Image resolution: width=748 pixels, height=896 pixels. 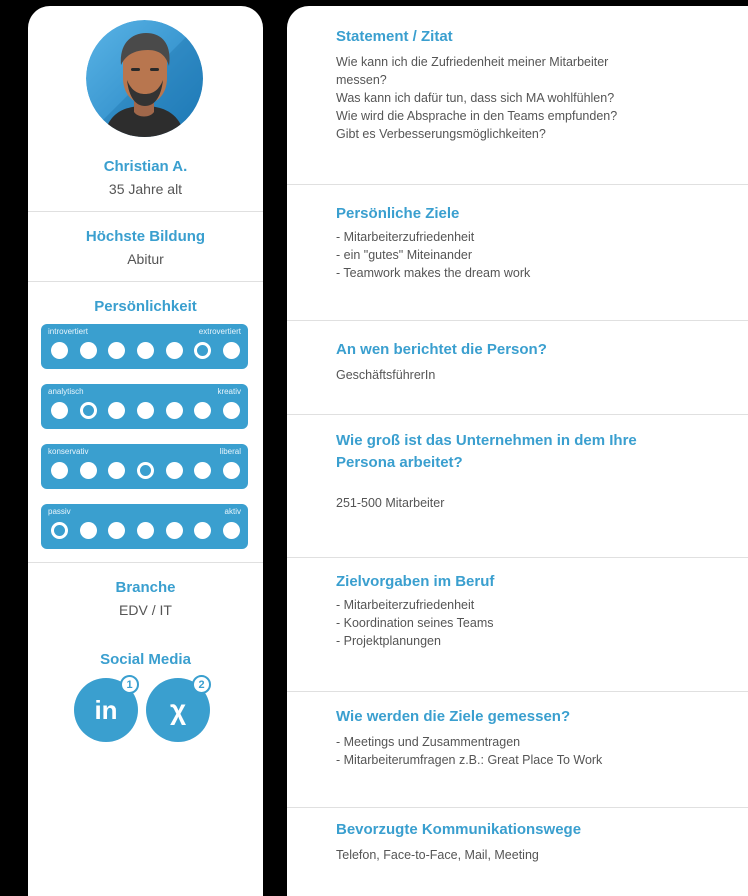 I want to click on education-section: Höchste Bildung Abitur, so click(x=145, y=247).